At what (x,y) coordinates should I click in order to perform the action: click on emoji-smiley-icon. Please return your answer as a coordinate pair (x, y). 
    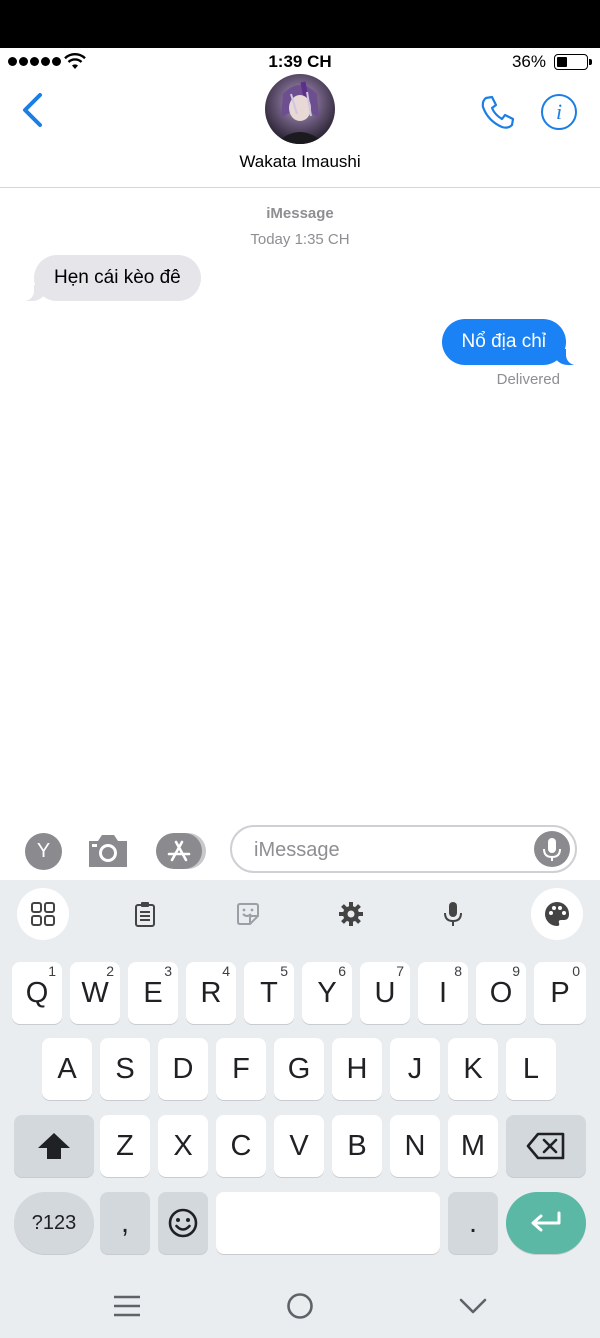
    Looking at the image, I should click on (183, 1223).